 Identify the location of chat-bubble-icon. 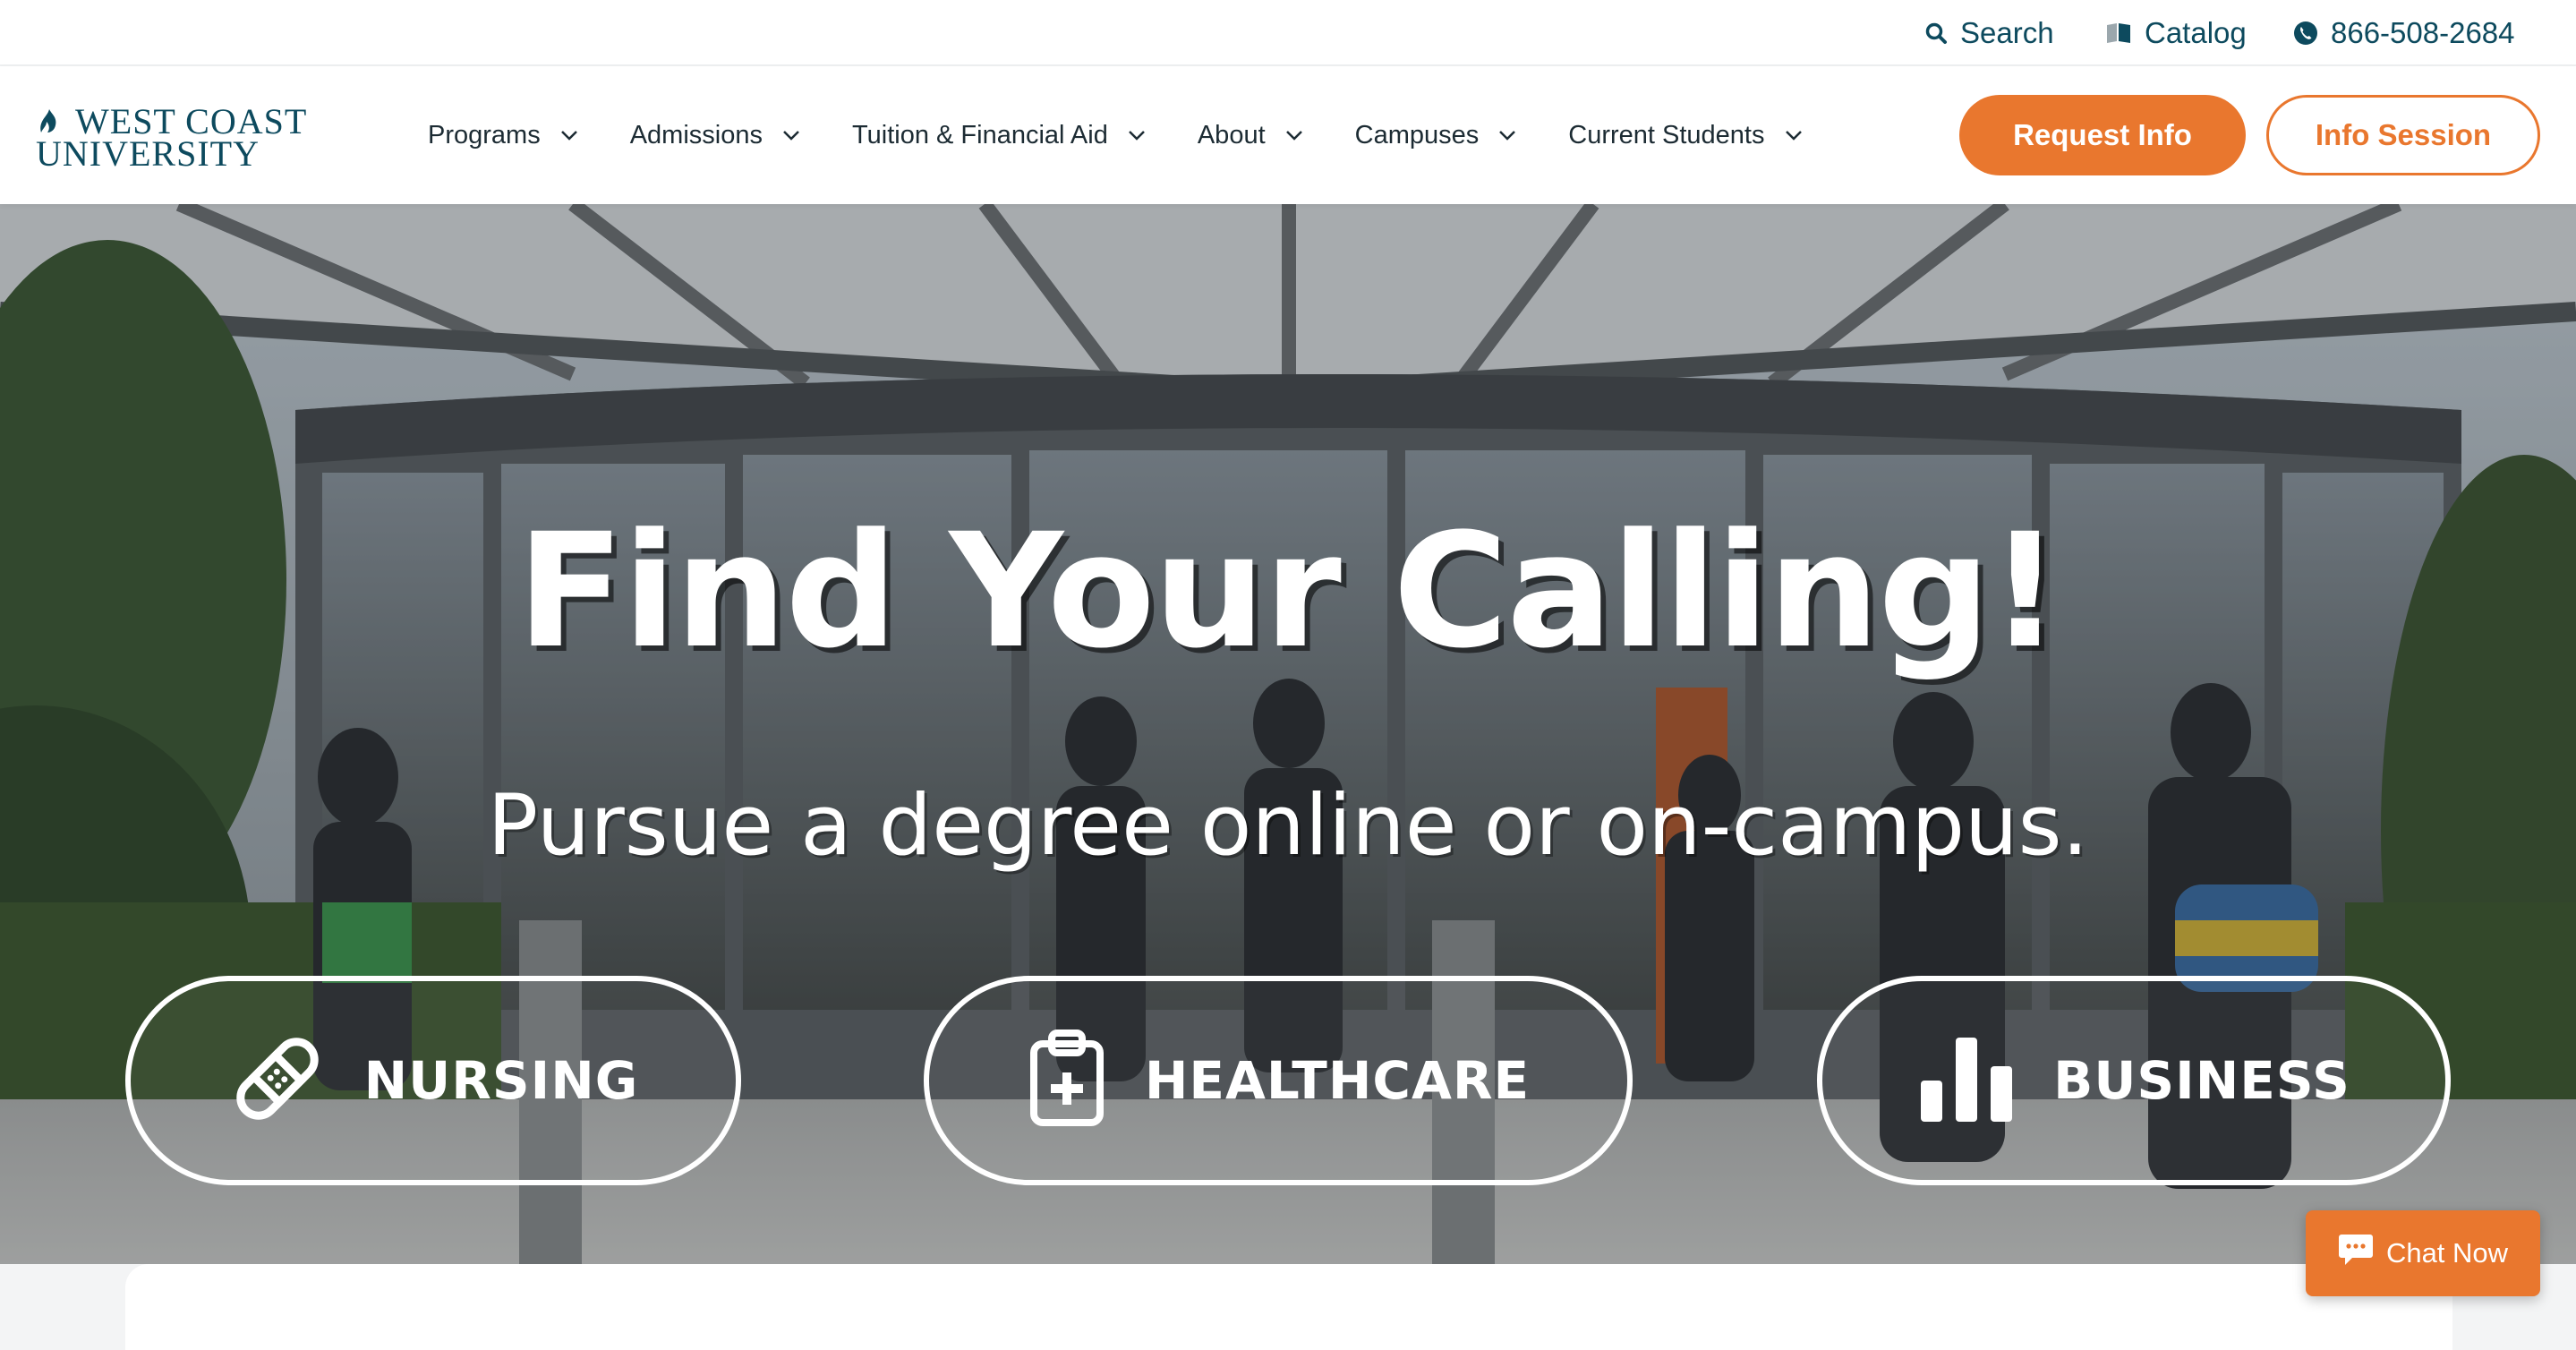
(2356, 1253).